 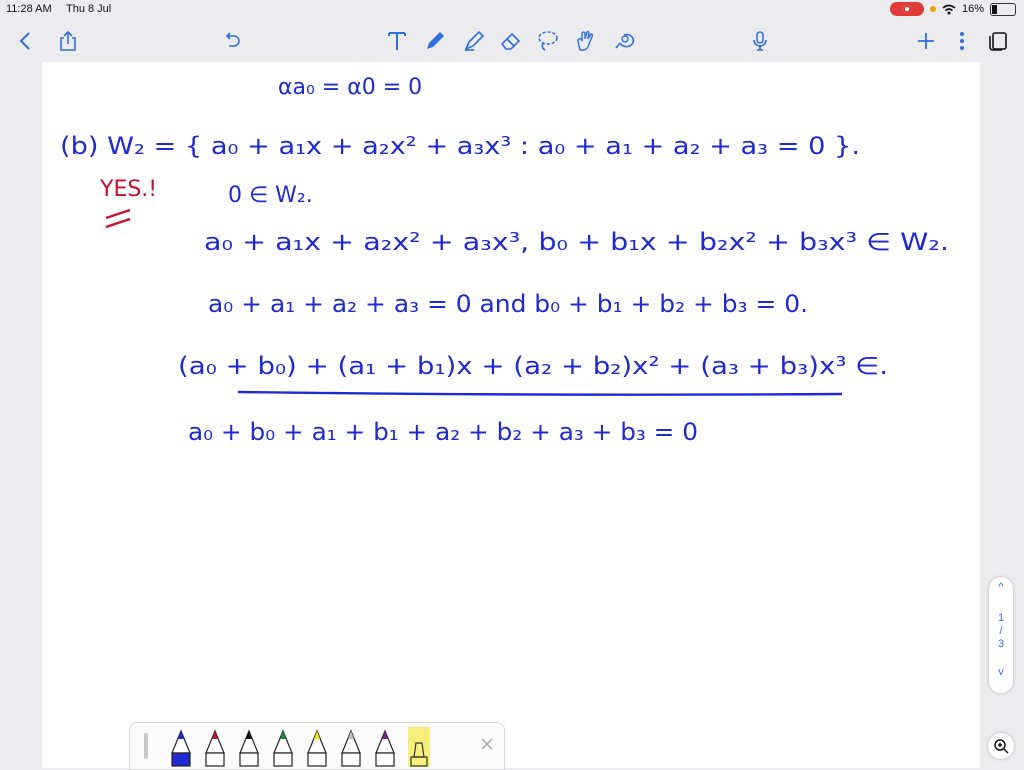 What do you see at coordinates (962, 41) in the screenshot?
I see `more-options-icon` at bounding box center [962, 41].